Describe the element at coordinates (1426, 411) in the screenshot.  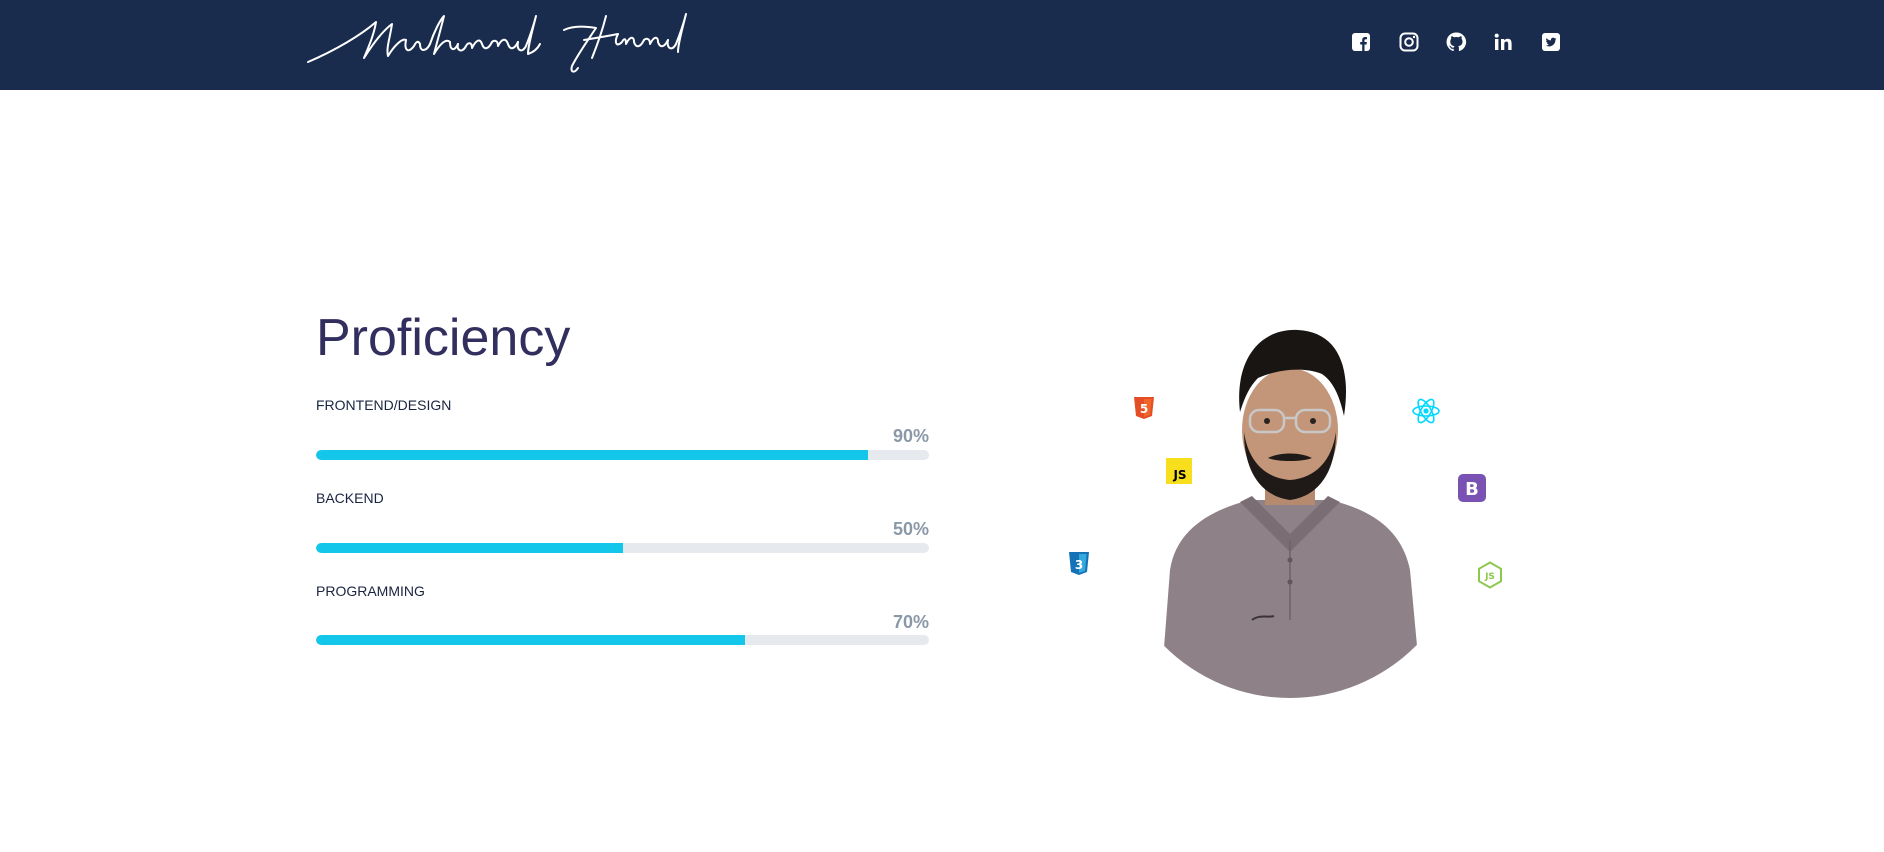
I see `react-icon` at that location.